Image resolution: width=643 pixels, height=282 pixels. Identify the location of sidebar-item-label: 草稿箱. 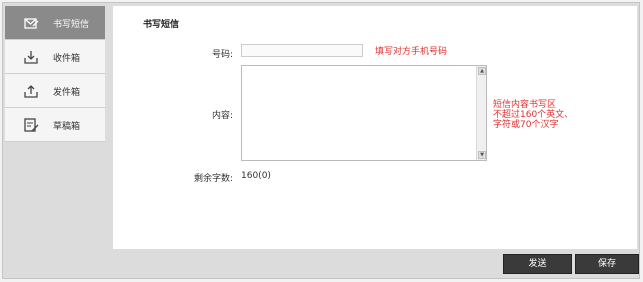
(67, 127).